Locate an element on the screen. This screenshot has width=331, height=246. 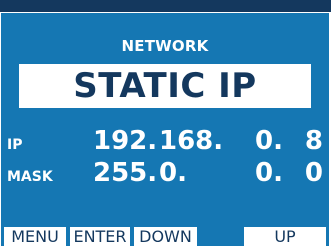
menu-button: MENU is located at coordinates (35, 236).